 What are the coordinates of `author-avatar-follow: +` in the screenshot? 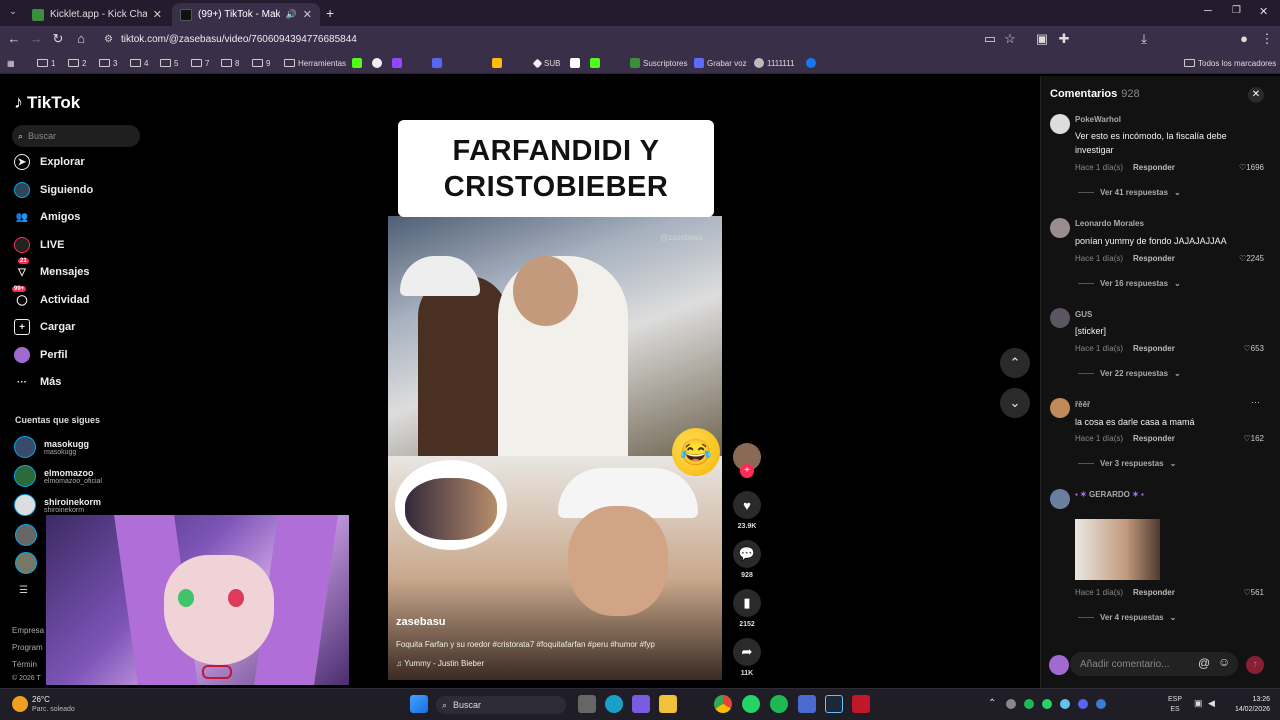 It's located at (747, 460).